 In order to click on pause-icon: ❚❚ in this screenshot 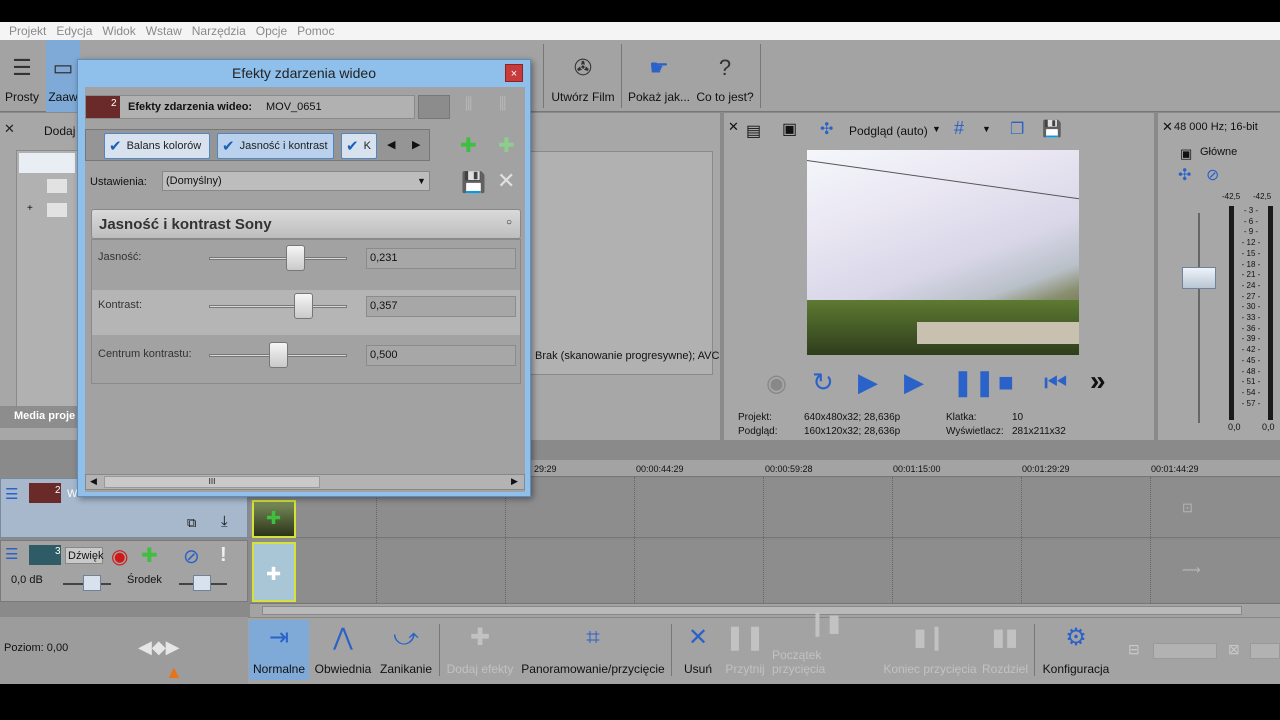, I will do `click(974, 382)`.